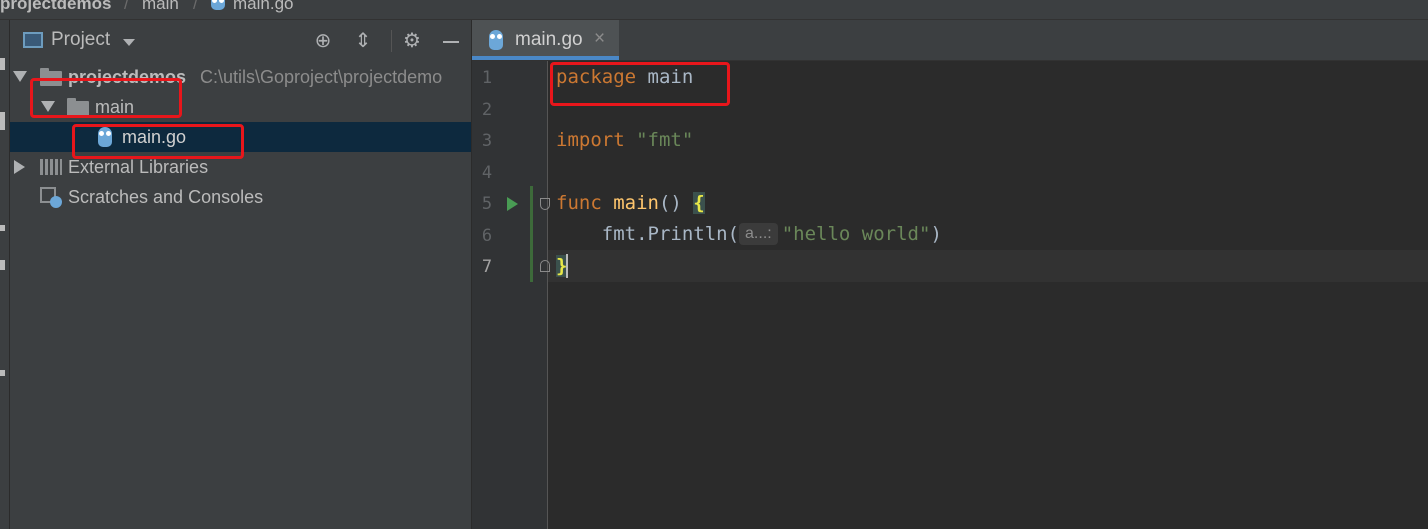 The width and height of the screenshot is (1428, 529). Describe the element at coordinates (240, 40) in the screenshot. I see `project-panel-header: Project ⊕ ⇕ ⚙` at that location.